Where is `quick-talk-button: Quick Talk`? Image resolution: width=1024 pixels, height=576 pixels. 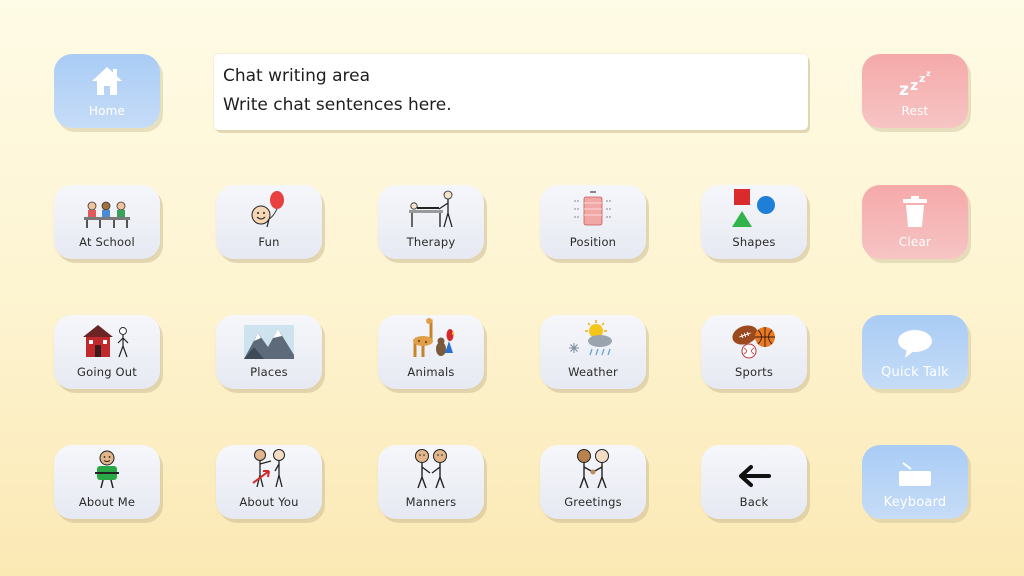
quick-talk-button: Quick Talk is located at coordinates (915, 352).